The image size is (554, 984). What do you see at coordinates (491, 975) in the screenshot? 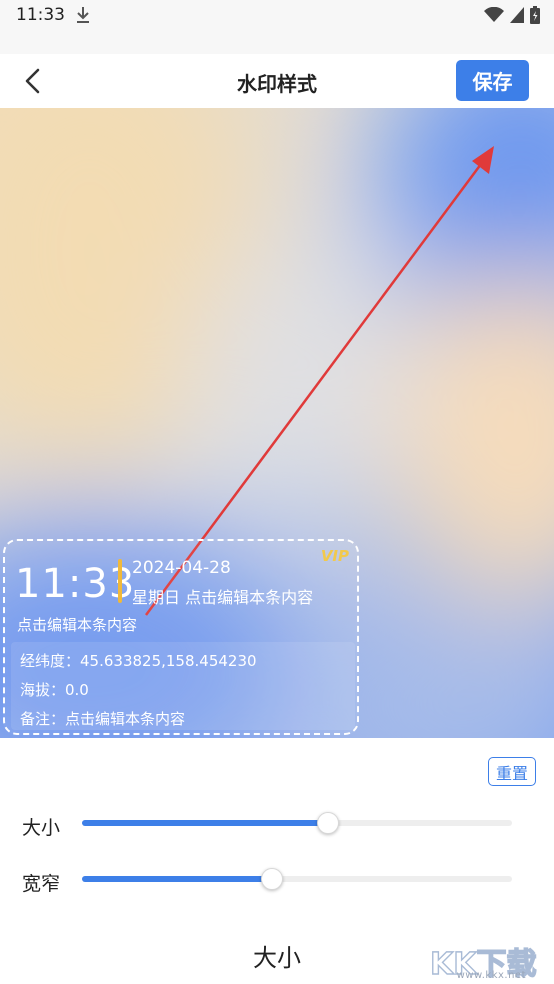
I see `site-url: www.kkx.net` at bounding box center [491, 975].